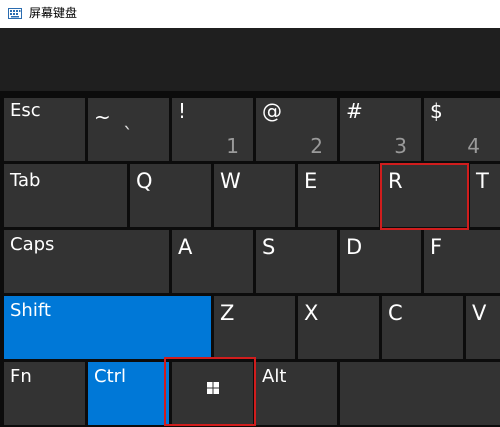  I want to click on key-x: X, so click(338, 327).